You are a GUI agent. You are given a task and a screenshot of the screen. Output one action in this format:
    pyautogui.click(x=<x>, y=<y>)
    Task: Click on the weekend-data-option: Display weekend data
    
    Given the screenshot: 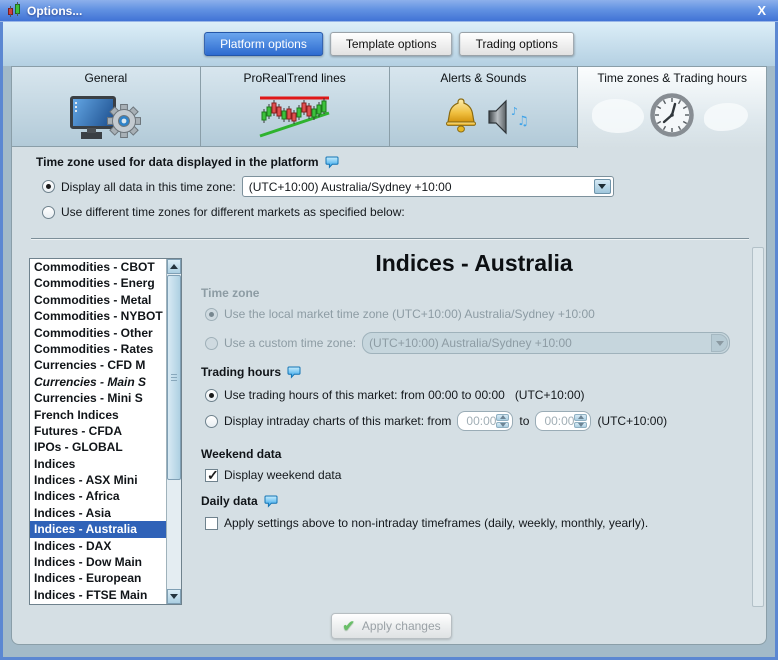 What is the action you would take?
    pyautogui.click(x=273, y=475)
    